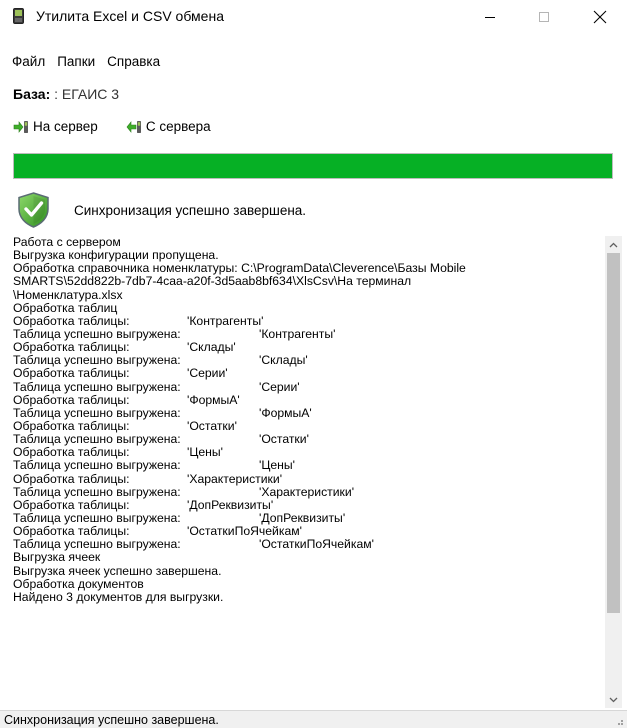  Describe the element at coordinates (309, 570) in the screenshot. I see `log-line: Выгрузка ячеек успешно завершена.` at that location.